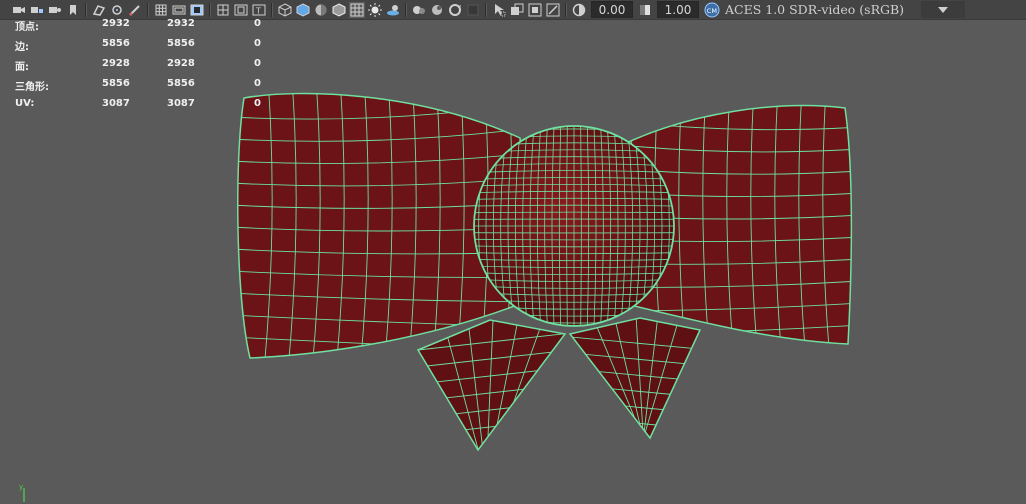 The image size is (1026, 504). What do you see at coordinates (517, 10) in the screenshot?
I see `xray-joints-icon` at bounding box center [517, 10].